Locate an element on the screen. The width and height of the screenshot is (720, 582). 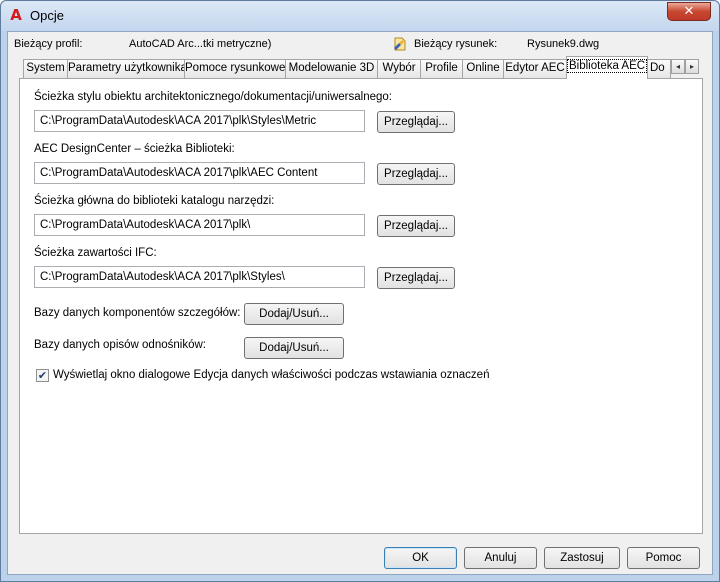
current-drawing-value: Rysunek9.dwg is located at coordinates (563, 44).